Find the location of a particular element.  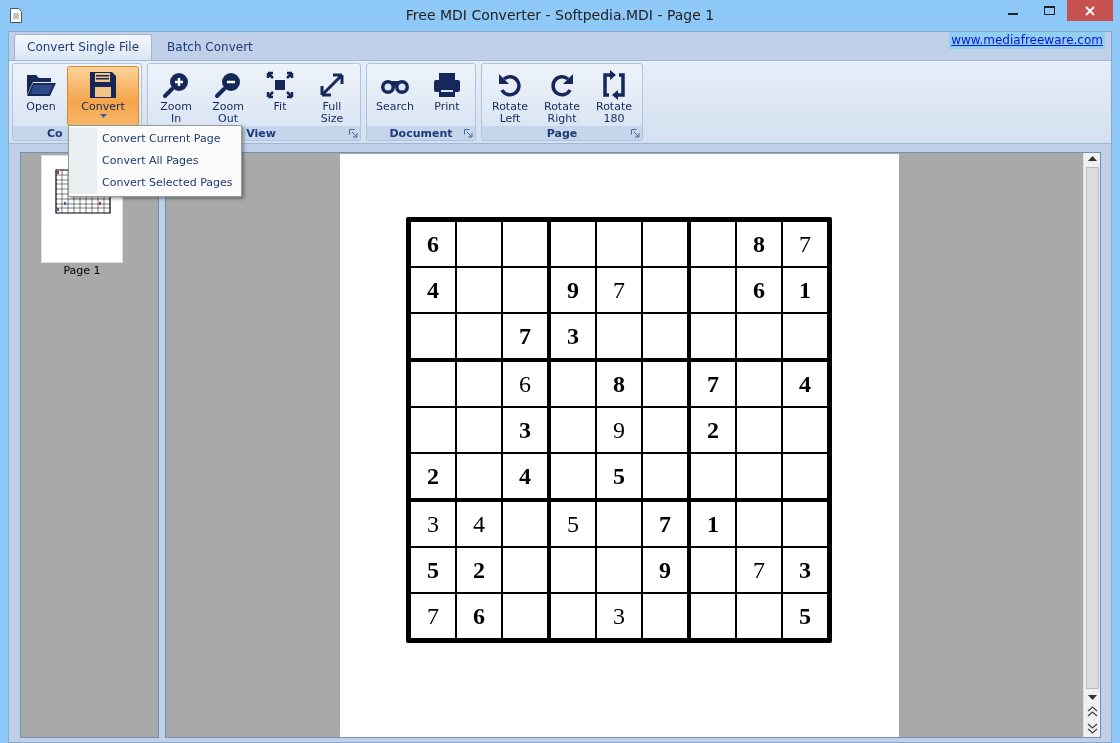

document-icon is located at coordinates (16, 15).